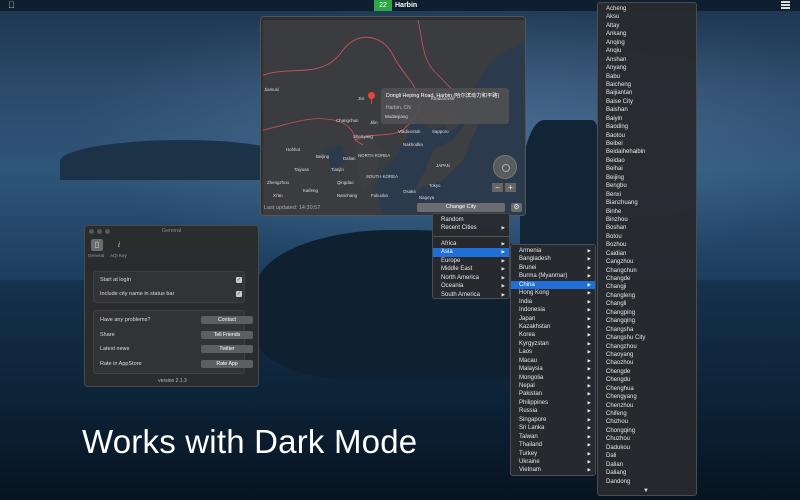 Image resolution: width=800 pixels, height=500 pixels. I want to click on city-menu-item: Changping, so click(647, 313).